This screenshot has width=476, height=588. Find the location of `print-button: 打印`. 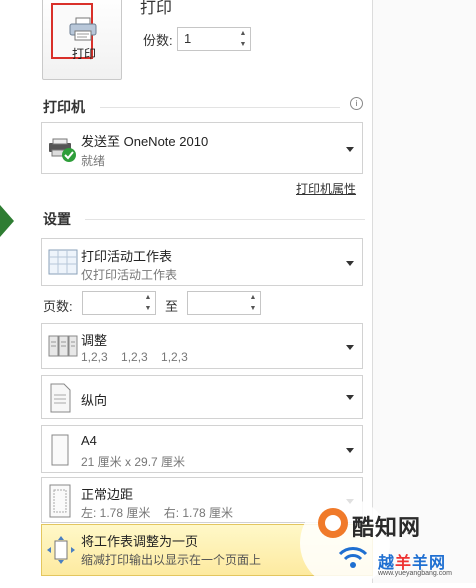

print-button: 打印 is located at coordinates (82, 40).